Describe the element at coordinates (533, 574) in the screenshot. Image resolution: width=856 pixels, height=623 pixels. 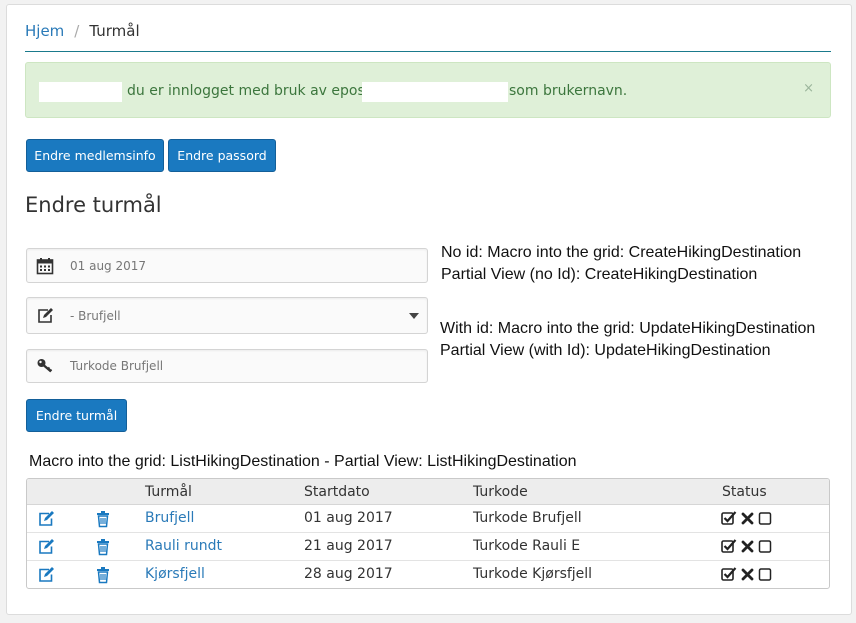
I see `row-code: Turkode Kjørsfjell` at that location.